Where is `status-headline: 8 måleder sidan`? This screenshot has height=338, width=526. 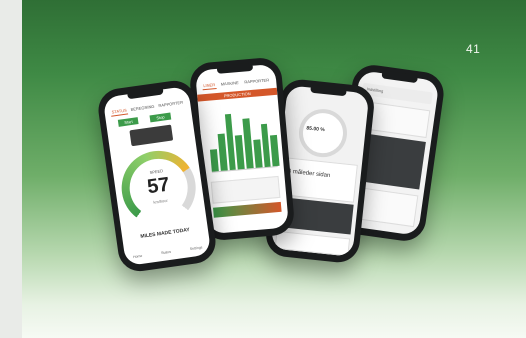 status-headline: 8 måleder sidan is located at coordinates (309, 174).